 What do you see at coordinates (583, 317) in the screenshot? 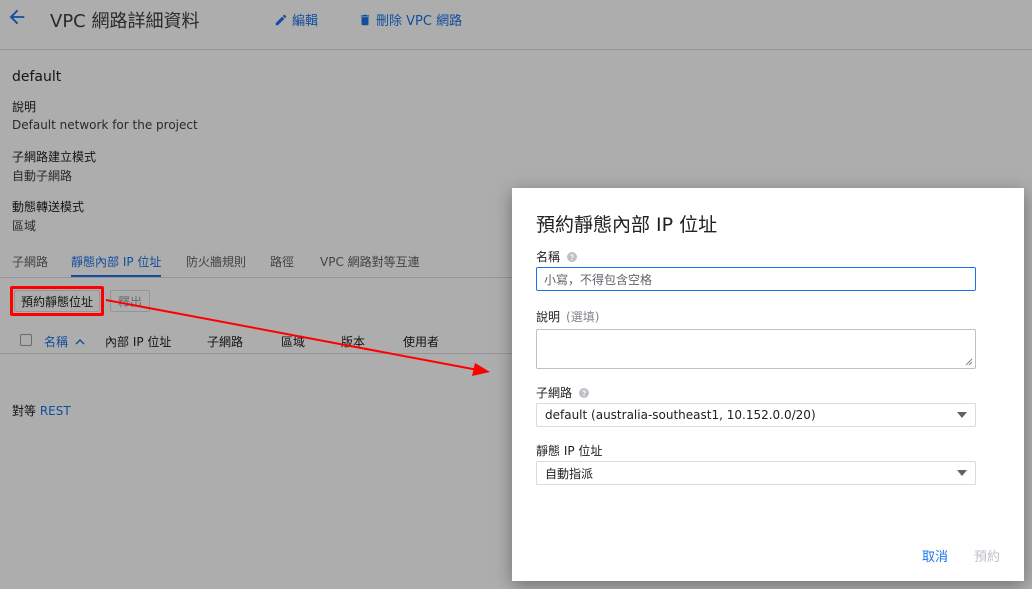
I see `optional-hint: (選填)` at bounding box center [583, 317].